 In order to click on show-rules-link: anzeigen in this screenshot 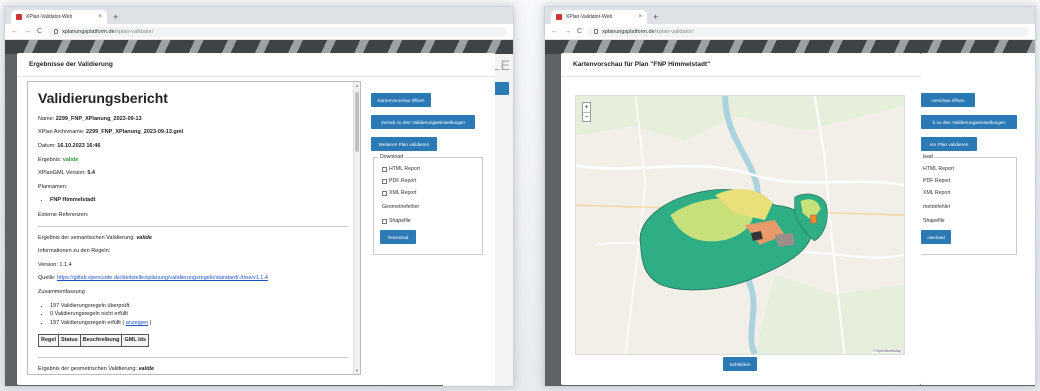, I will do `click(137, 323)`.